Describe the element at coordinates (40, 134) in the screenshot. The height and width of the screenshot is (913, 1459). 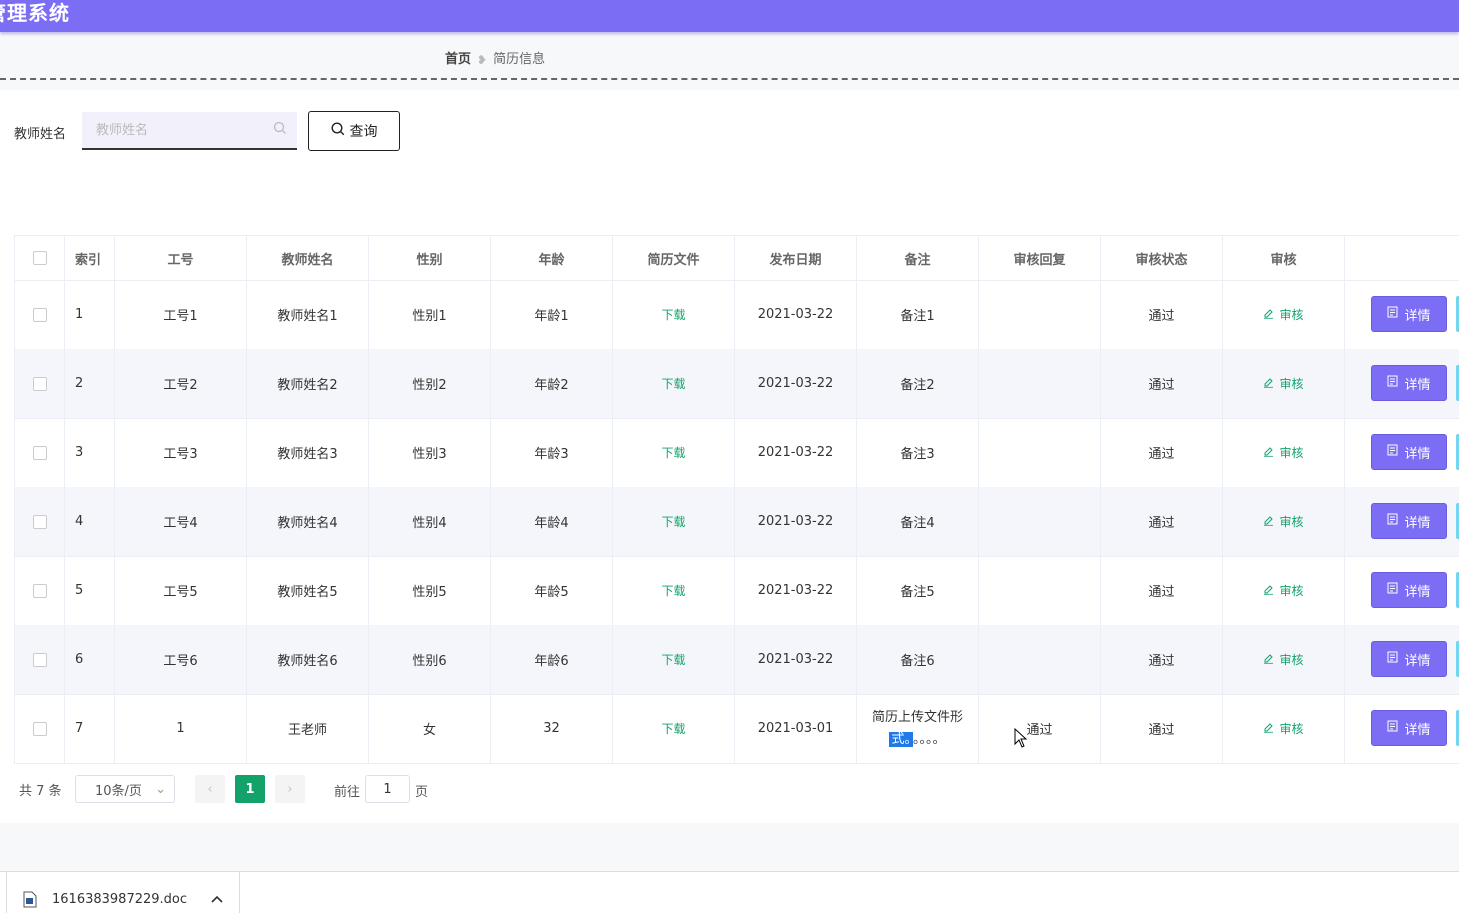
I see `search-label: 教师姓名` at that location.